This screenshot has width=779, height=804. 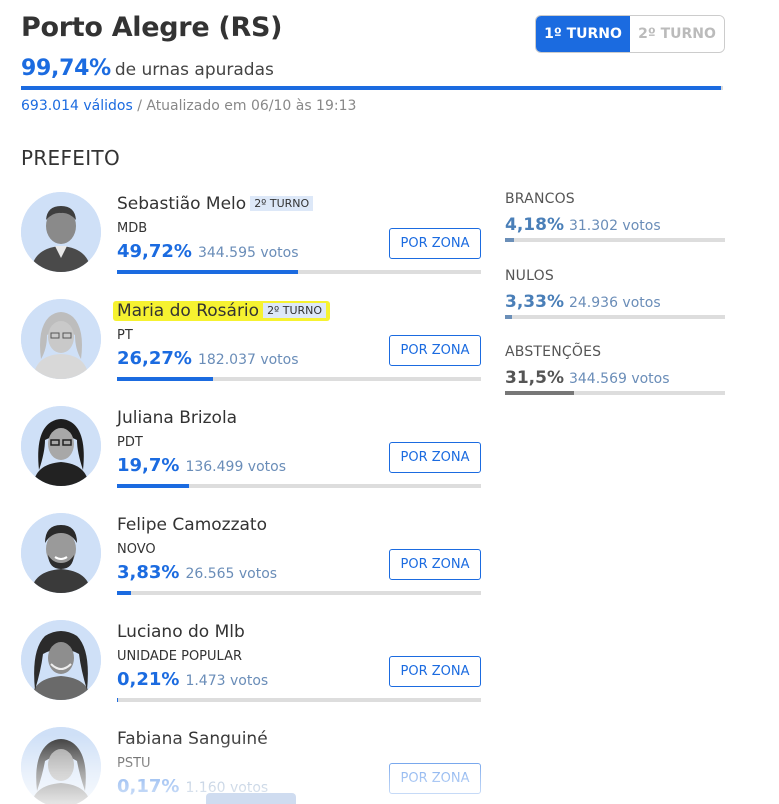 What do you see at coordinates (154, 251) in the screenshot?
I see `candidate-percent: 49,72%` at bounding box center [154, 251].